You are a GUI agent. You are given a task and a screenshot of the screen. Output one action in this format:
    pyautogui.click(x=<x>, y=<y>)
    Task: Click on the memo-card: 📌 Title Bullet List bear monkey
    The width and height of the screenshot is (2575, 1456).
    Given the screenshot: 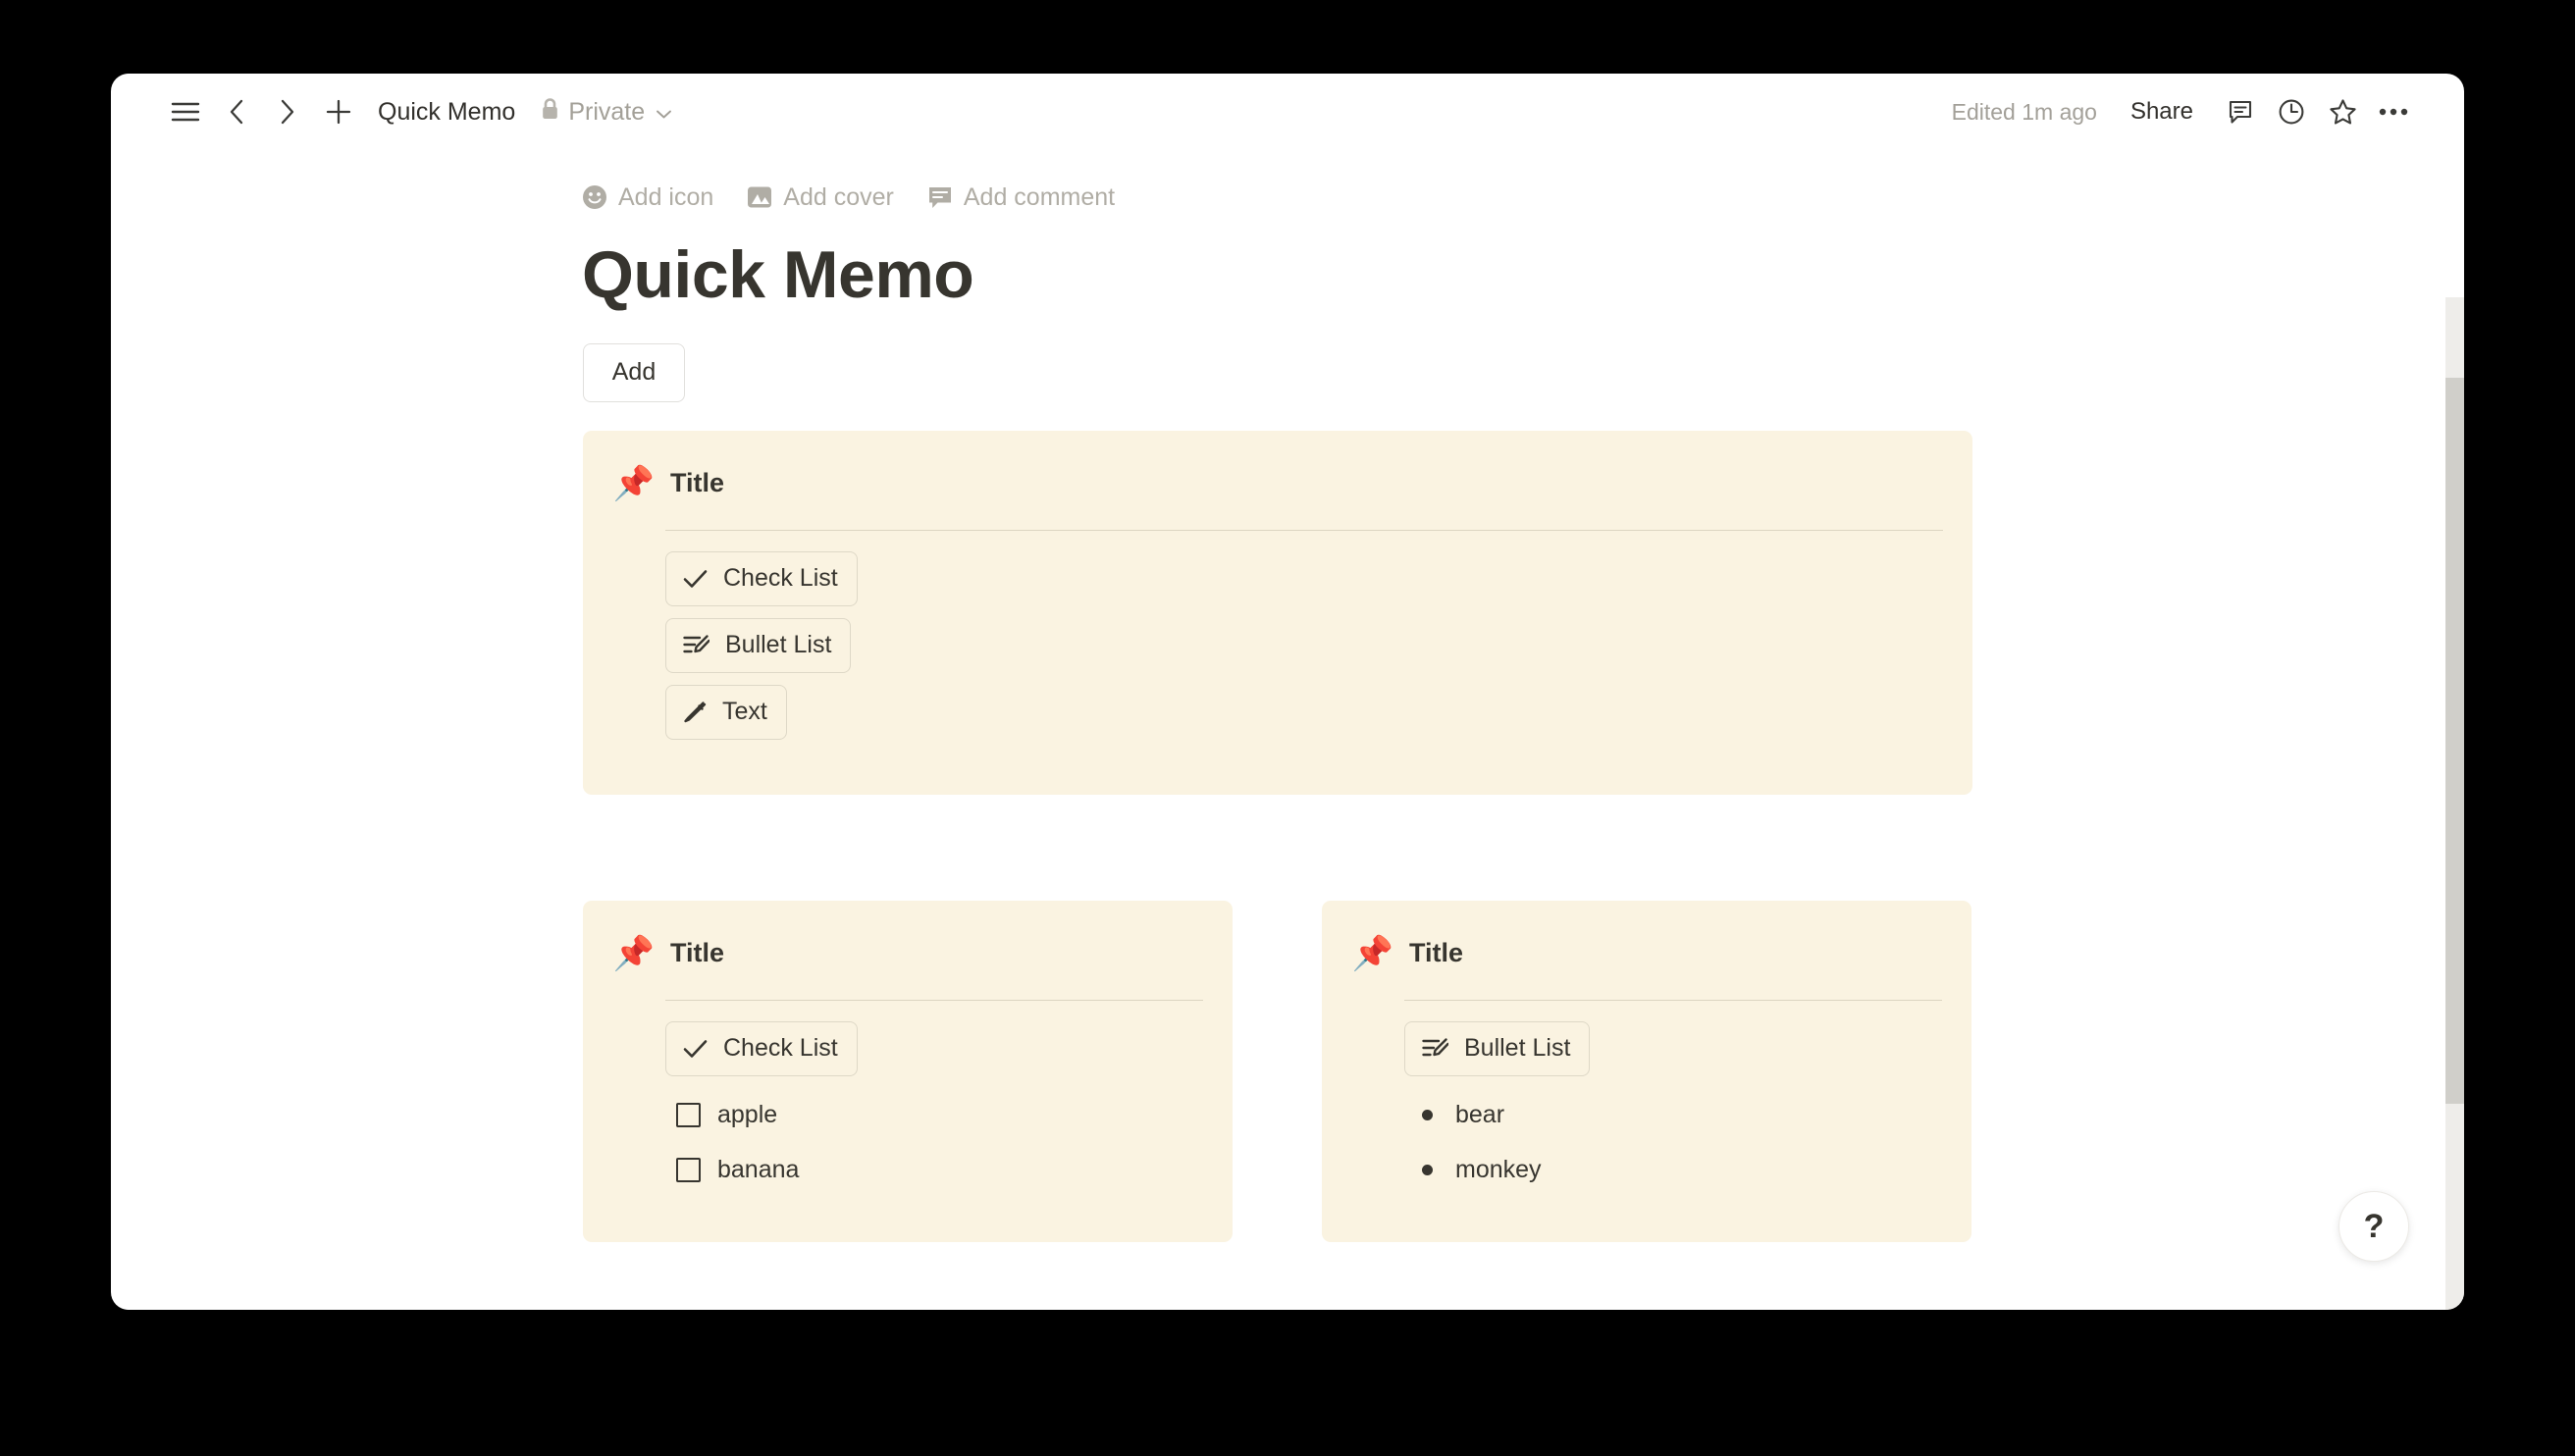 What is the action you would take?
    pyautogui.click(x=1646, y=1071)
    